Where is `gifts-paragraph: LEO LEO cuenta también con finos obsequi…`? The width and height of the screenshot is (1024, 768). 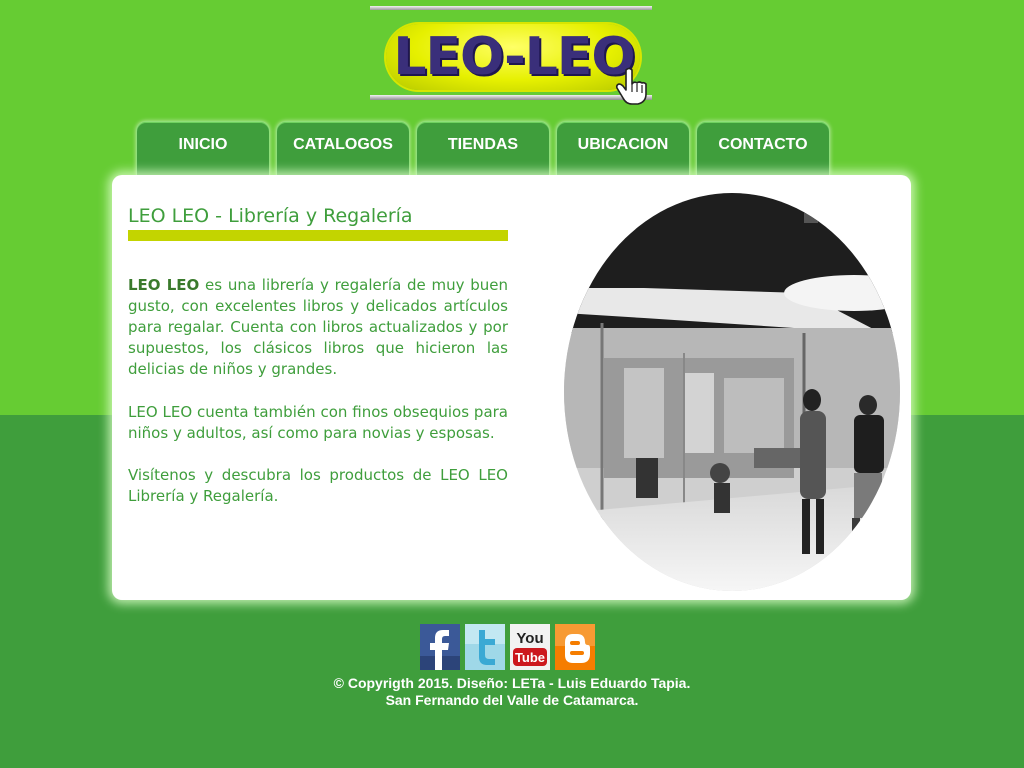
gifts-paragraph: LEO LEO cuenta también con finos obsequi… is located at coordinates (318, 422).